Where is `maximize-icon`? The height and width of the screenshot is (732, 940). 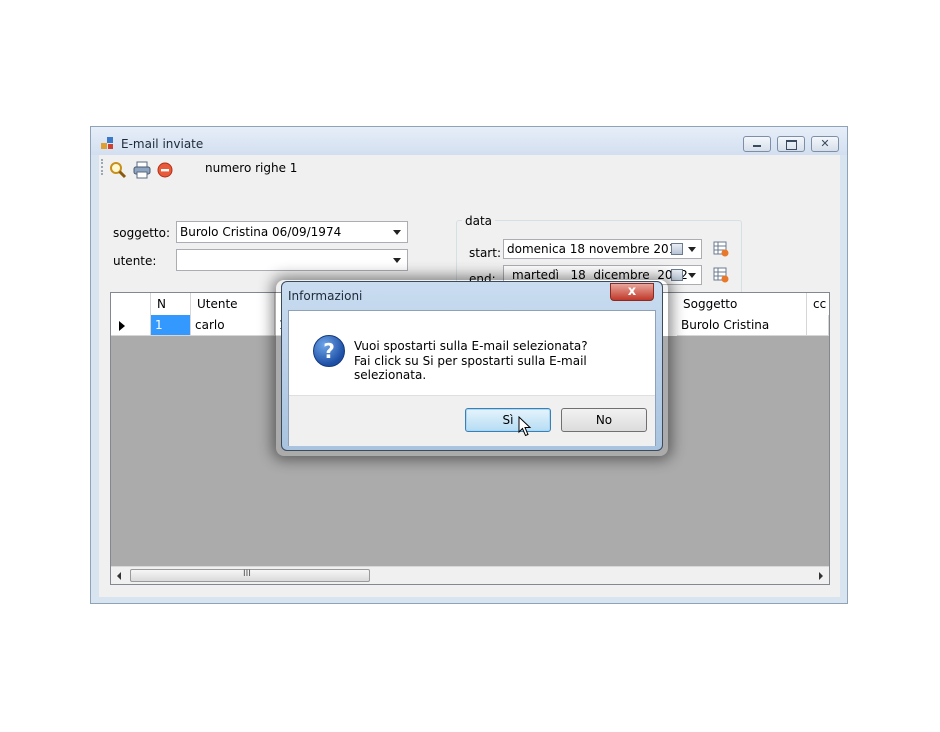 maximize-icon is located at coordinates (791, 145).